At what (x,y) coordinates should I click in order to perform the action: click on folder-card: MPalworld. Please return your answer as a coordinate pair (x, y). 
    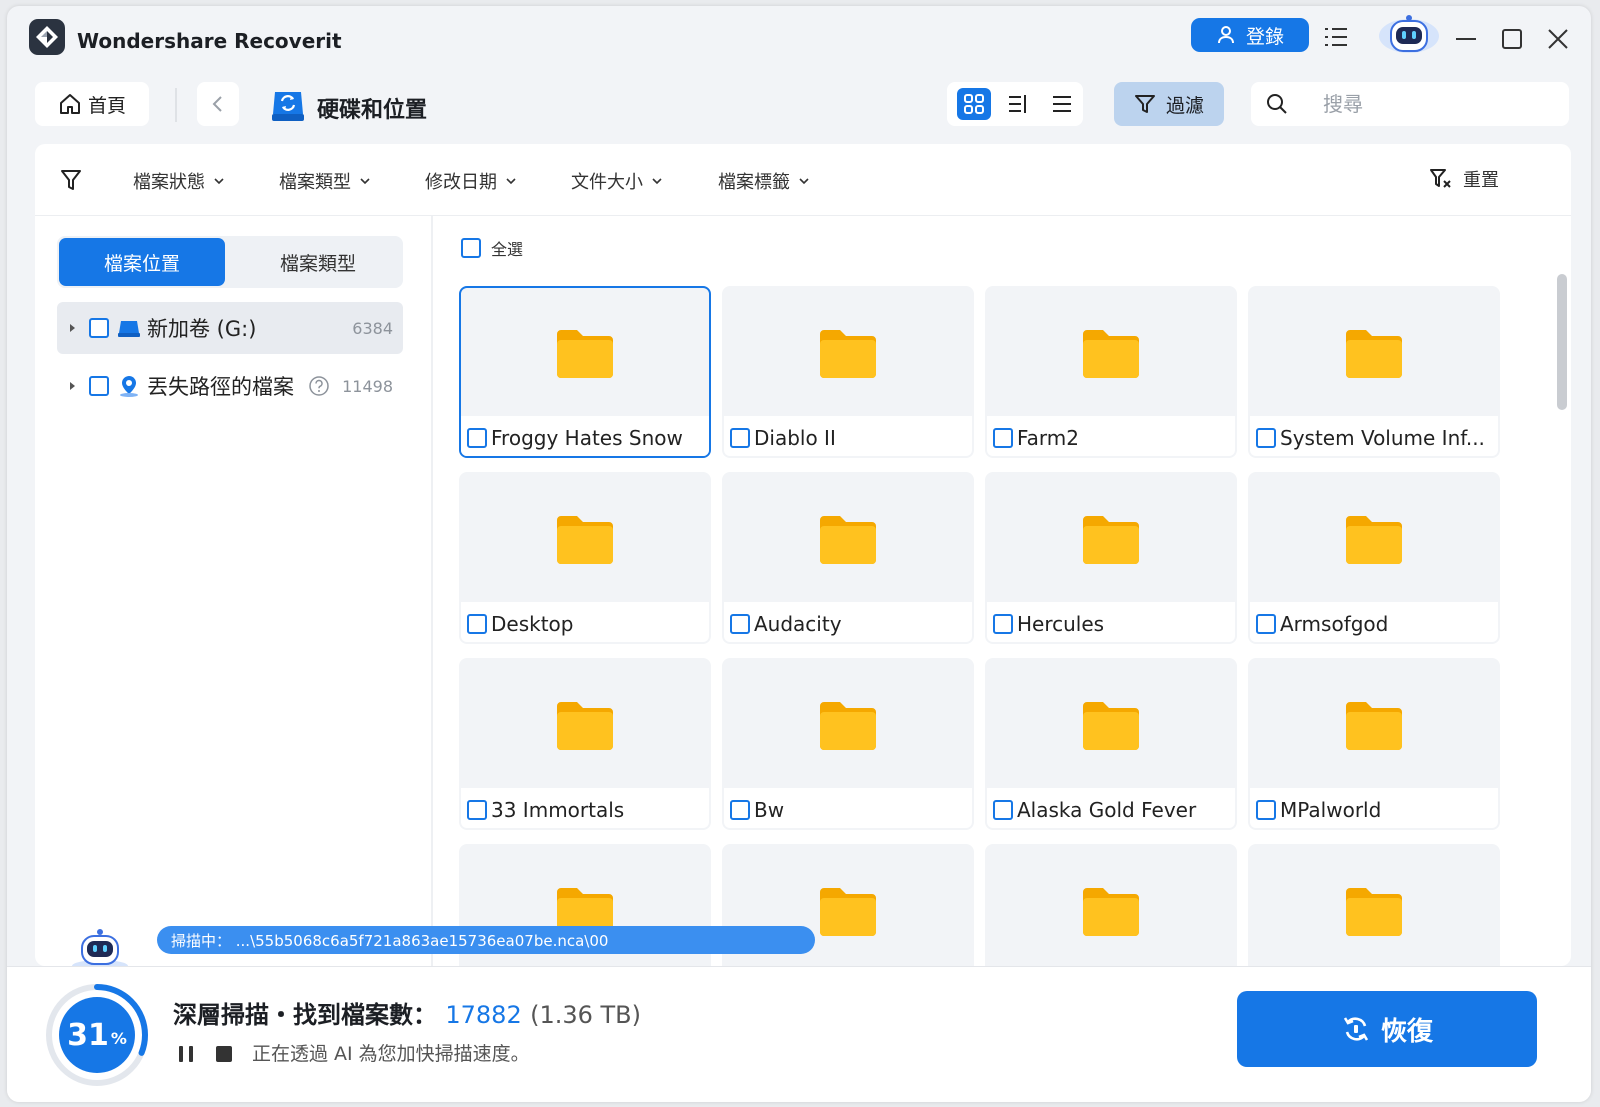
    Looking at the image, I should click on (1374, 744).